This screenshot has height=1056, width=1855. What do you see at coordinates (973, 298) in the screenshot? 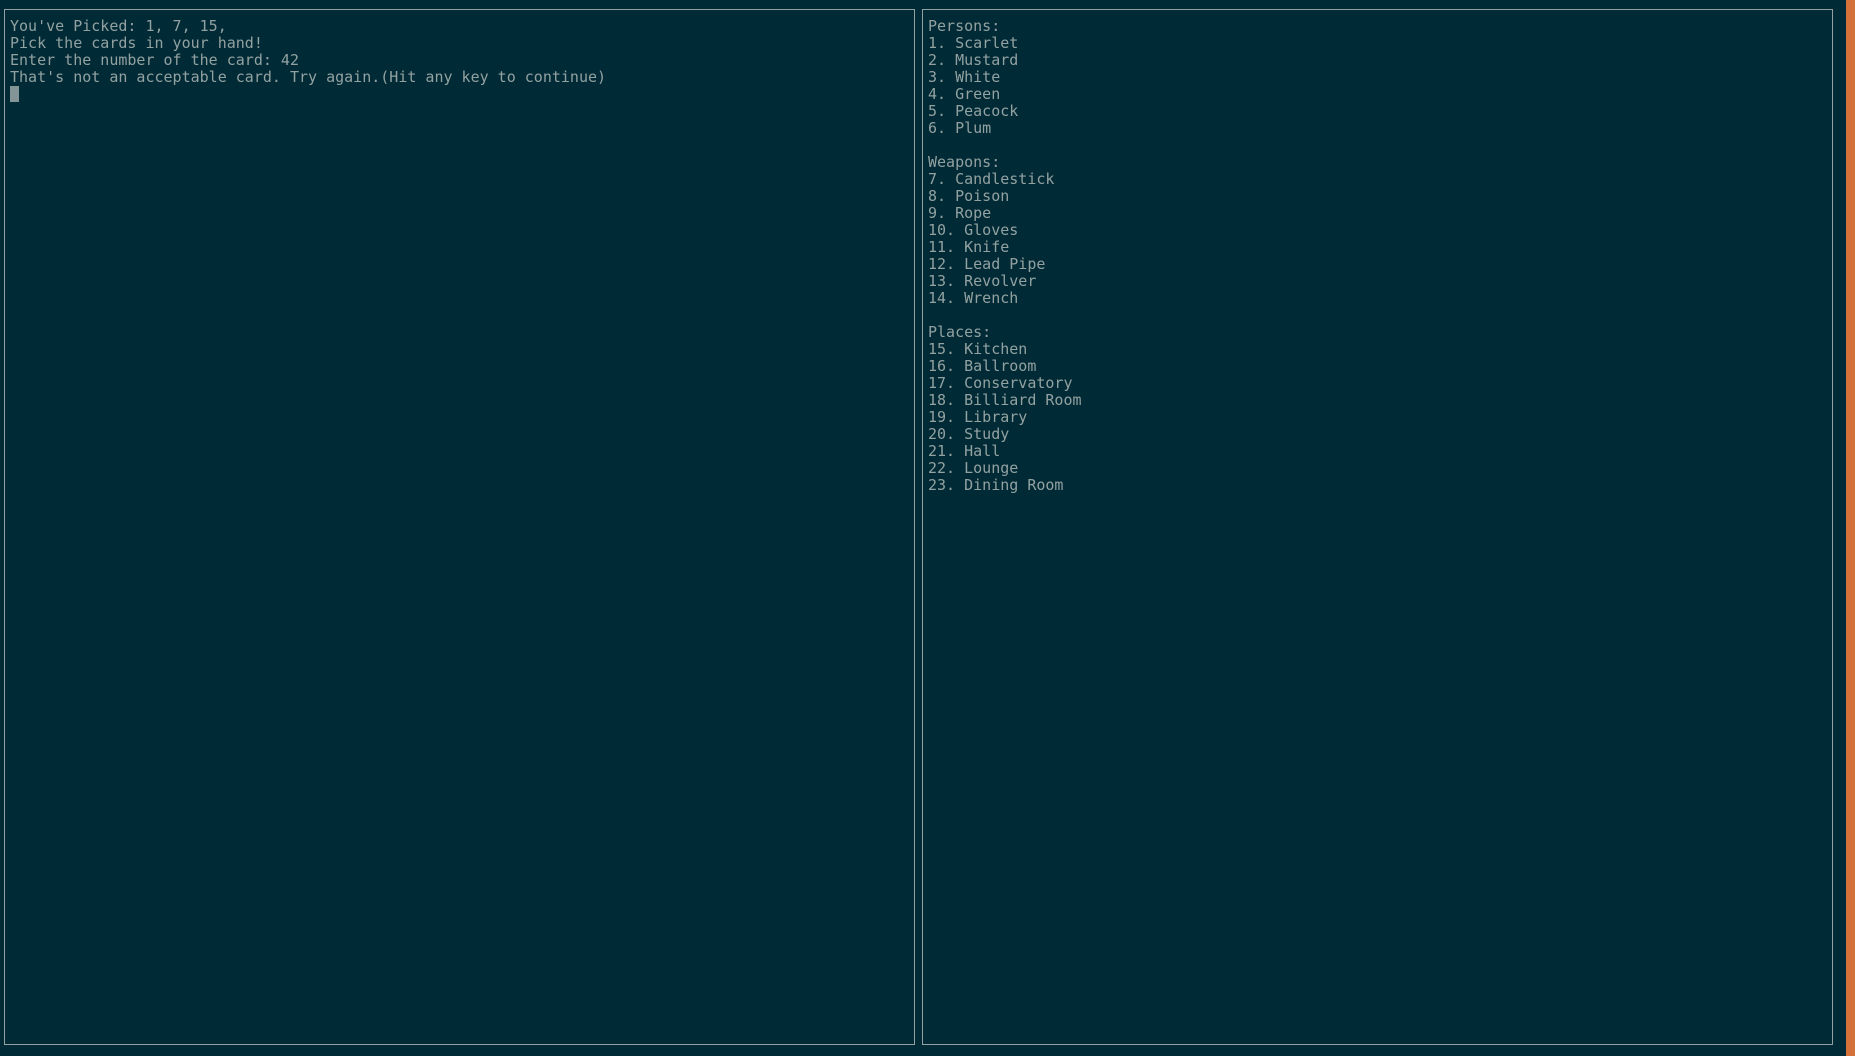
I see `list-item: 14. Wrench` at bounding box center [973, 298].